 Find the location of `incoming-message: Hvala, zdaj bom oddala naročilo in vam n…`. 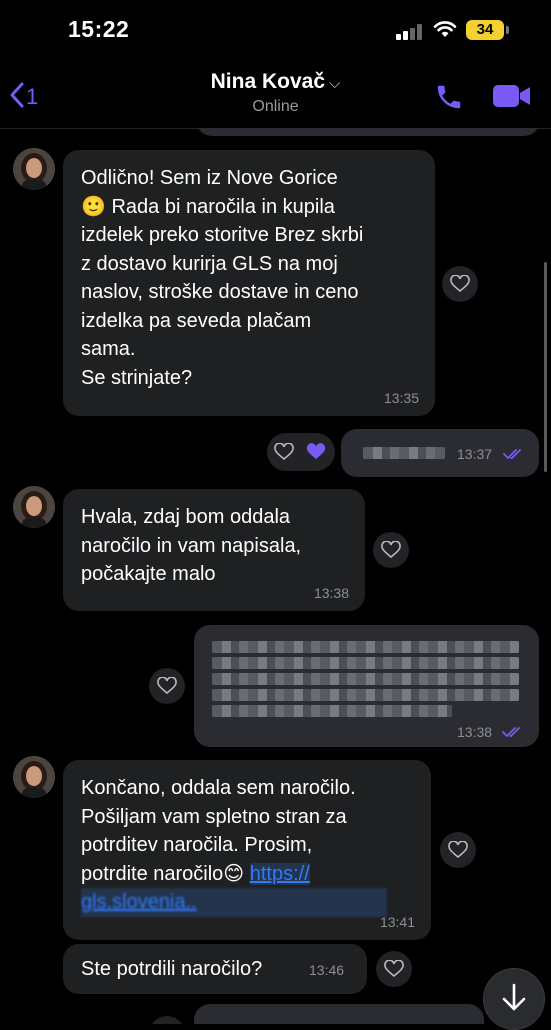

incoming-message: Hvala, zdaj bom oddala naročilo in vam n… is located at coordinates (214, 550).